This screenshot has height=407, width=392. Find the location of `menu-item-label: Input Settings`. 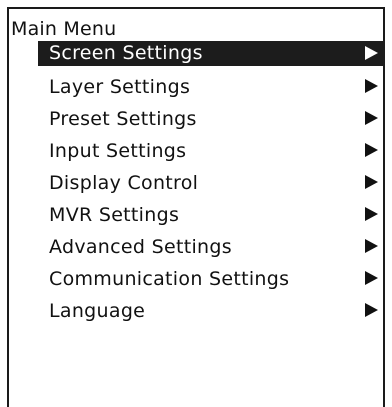

menu-item-label: Input Settings is located at coordinates (118, 151).